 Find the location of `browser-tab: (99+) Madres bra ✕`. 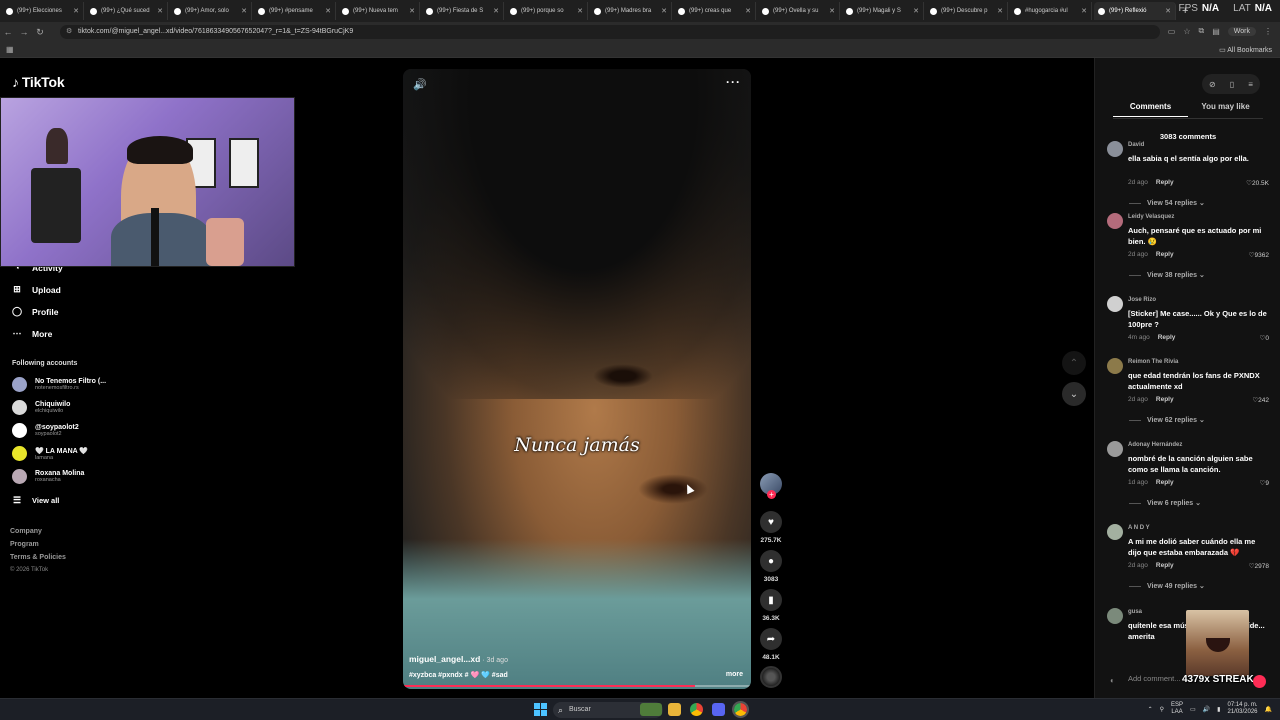

browser-tab: (99+) Madres bra ✕ is located at coordinates (631, 11).